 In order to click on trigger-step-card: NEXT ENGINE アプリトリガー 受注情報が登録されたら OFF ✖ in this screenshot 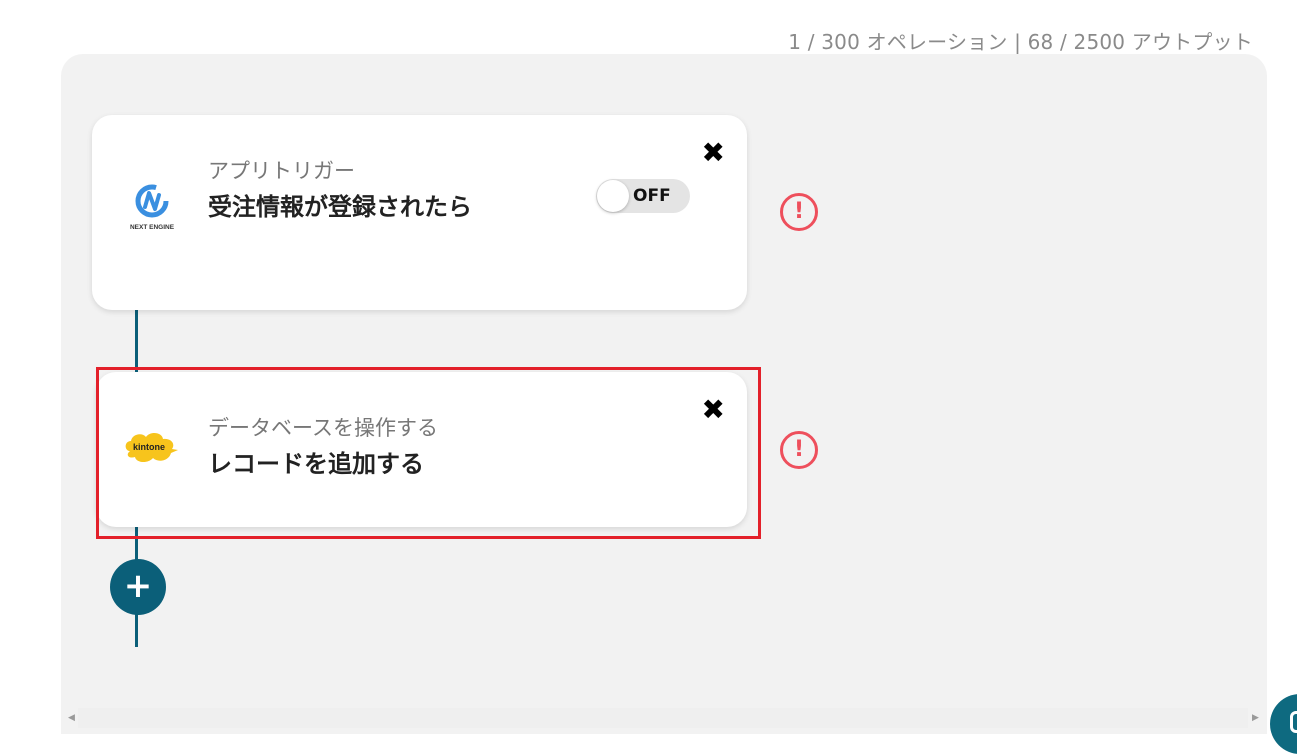, I will do `click(419, 212)`.